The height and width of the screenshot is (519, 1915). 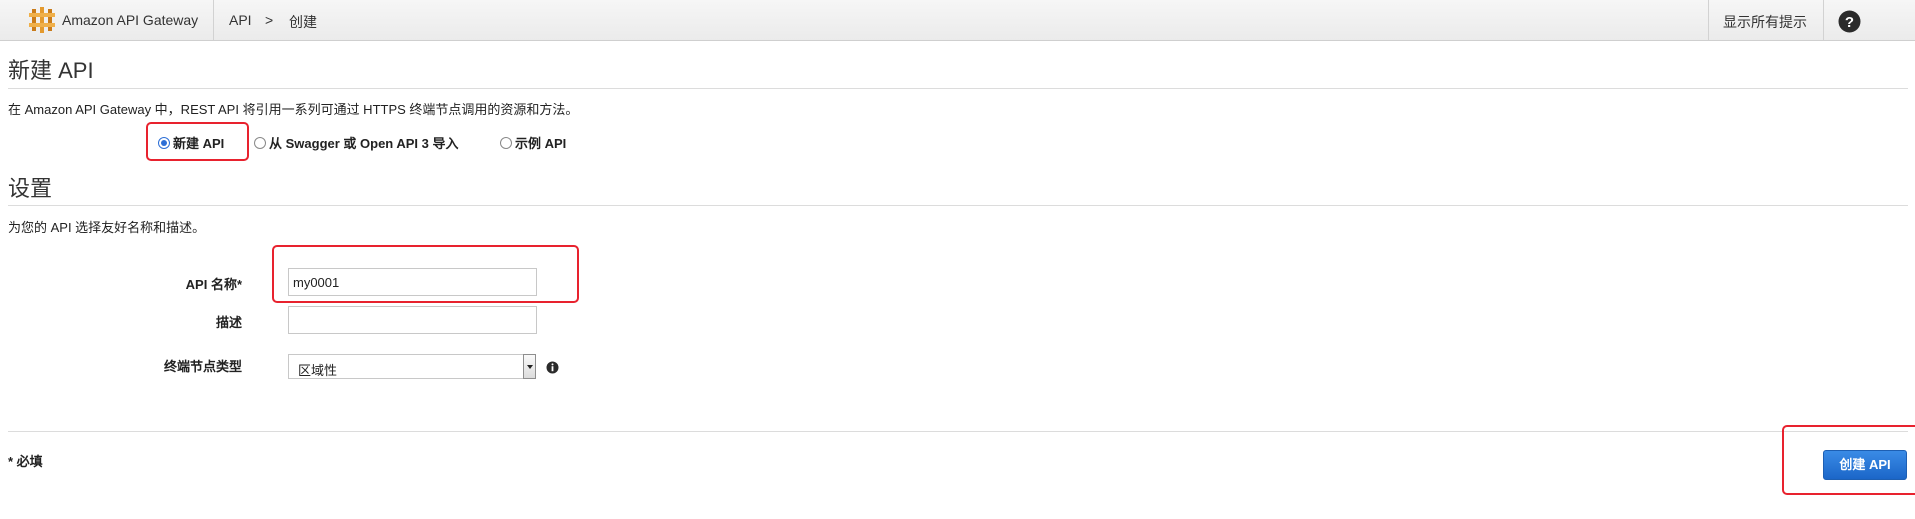 What do you see at coordinates (30, 188) in the screenshot?
I see `settings-title: 设置` at bounding box center [30, 188].